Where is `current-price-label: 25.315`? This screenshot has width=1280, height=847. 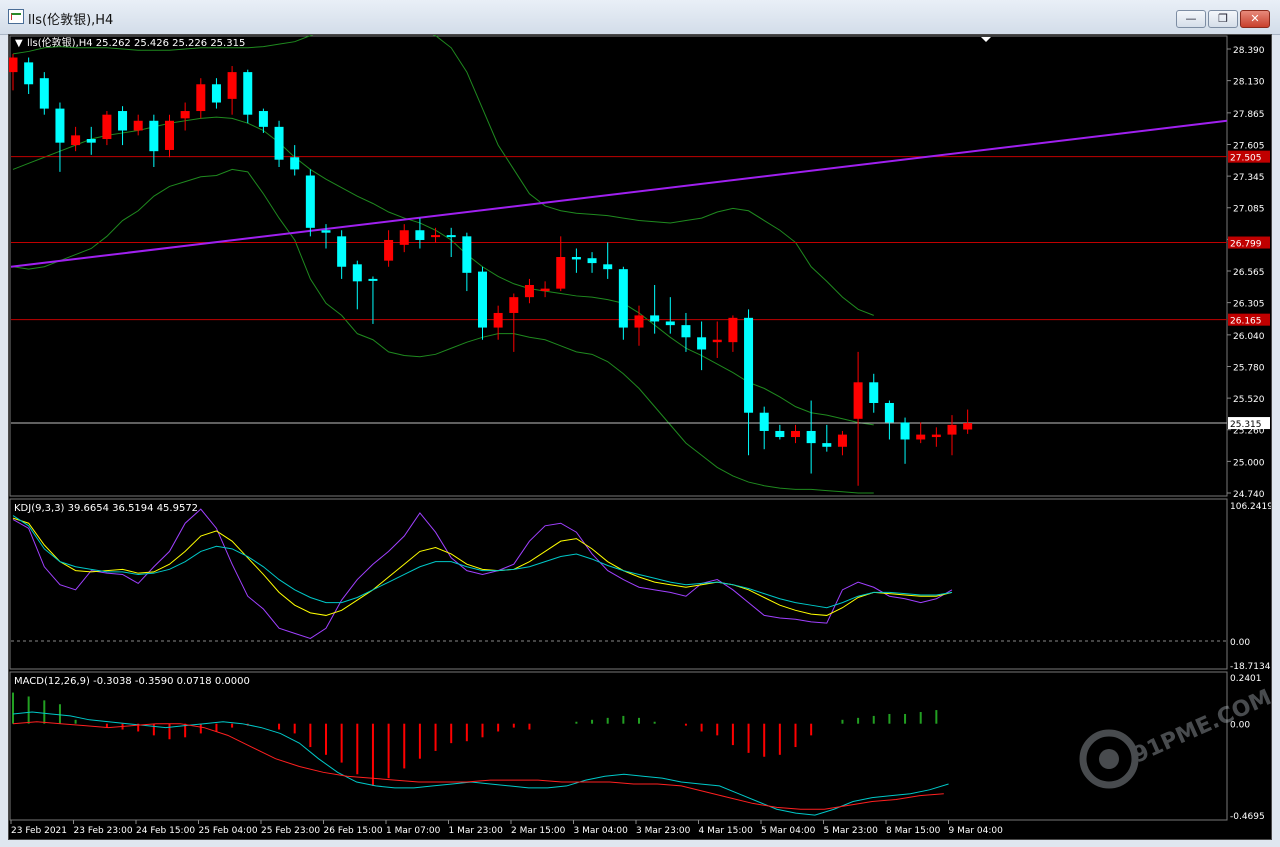
current-price-label: 25.315 is located at coordinates (1246, 425).